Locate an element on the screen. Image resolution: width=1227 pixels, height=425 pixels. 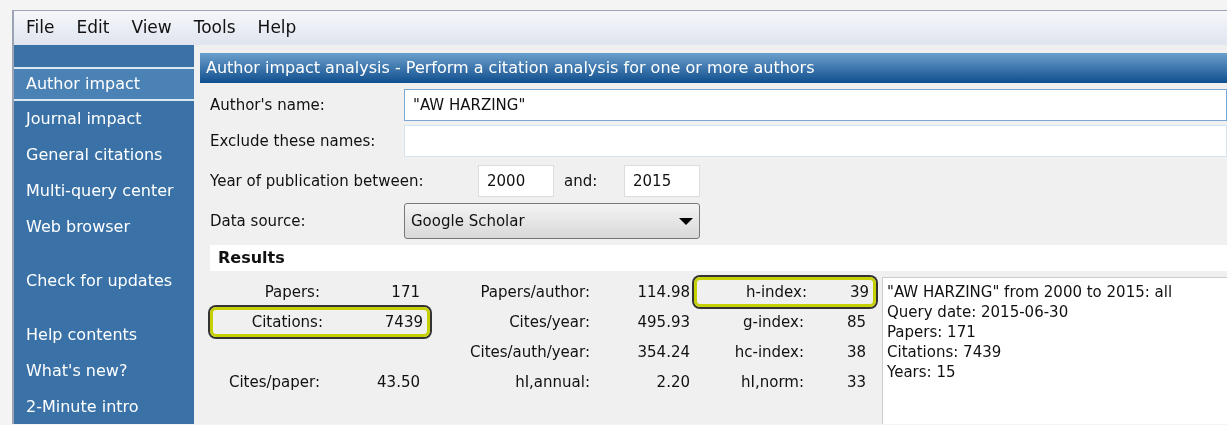
summary-line: Years: 15 is located at coordinates (922, 372).